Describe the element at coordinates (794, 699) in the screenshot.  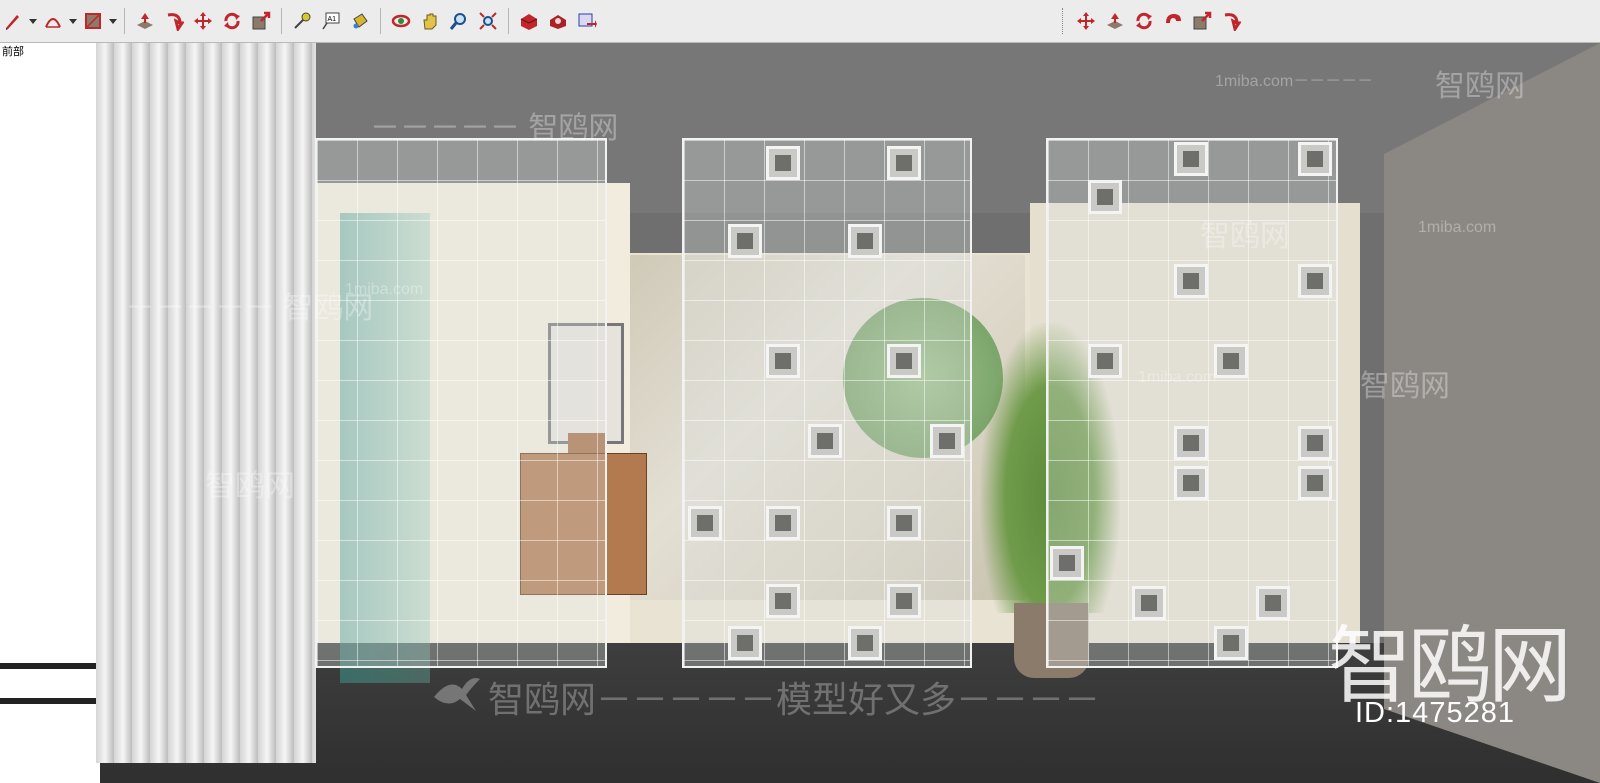
I see `watermark-tagline: 智鸥网－－－－－模型好又多－－－－` at that location.